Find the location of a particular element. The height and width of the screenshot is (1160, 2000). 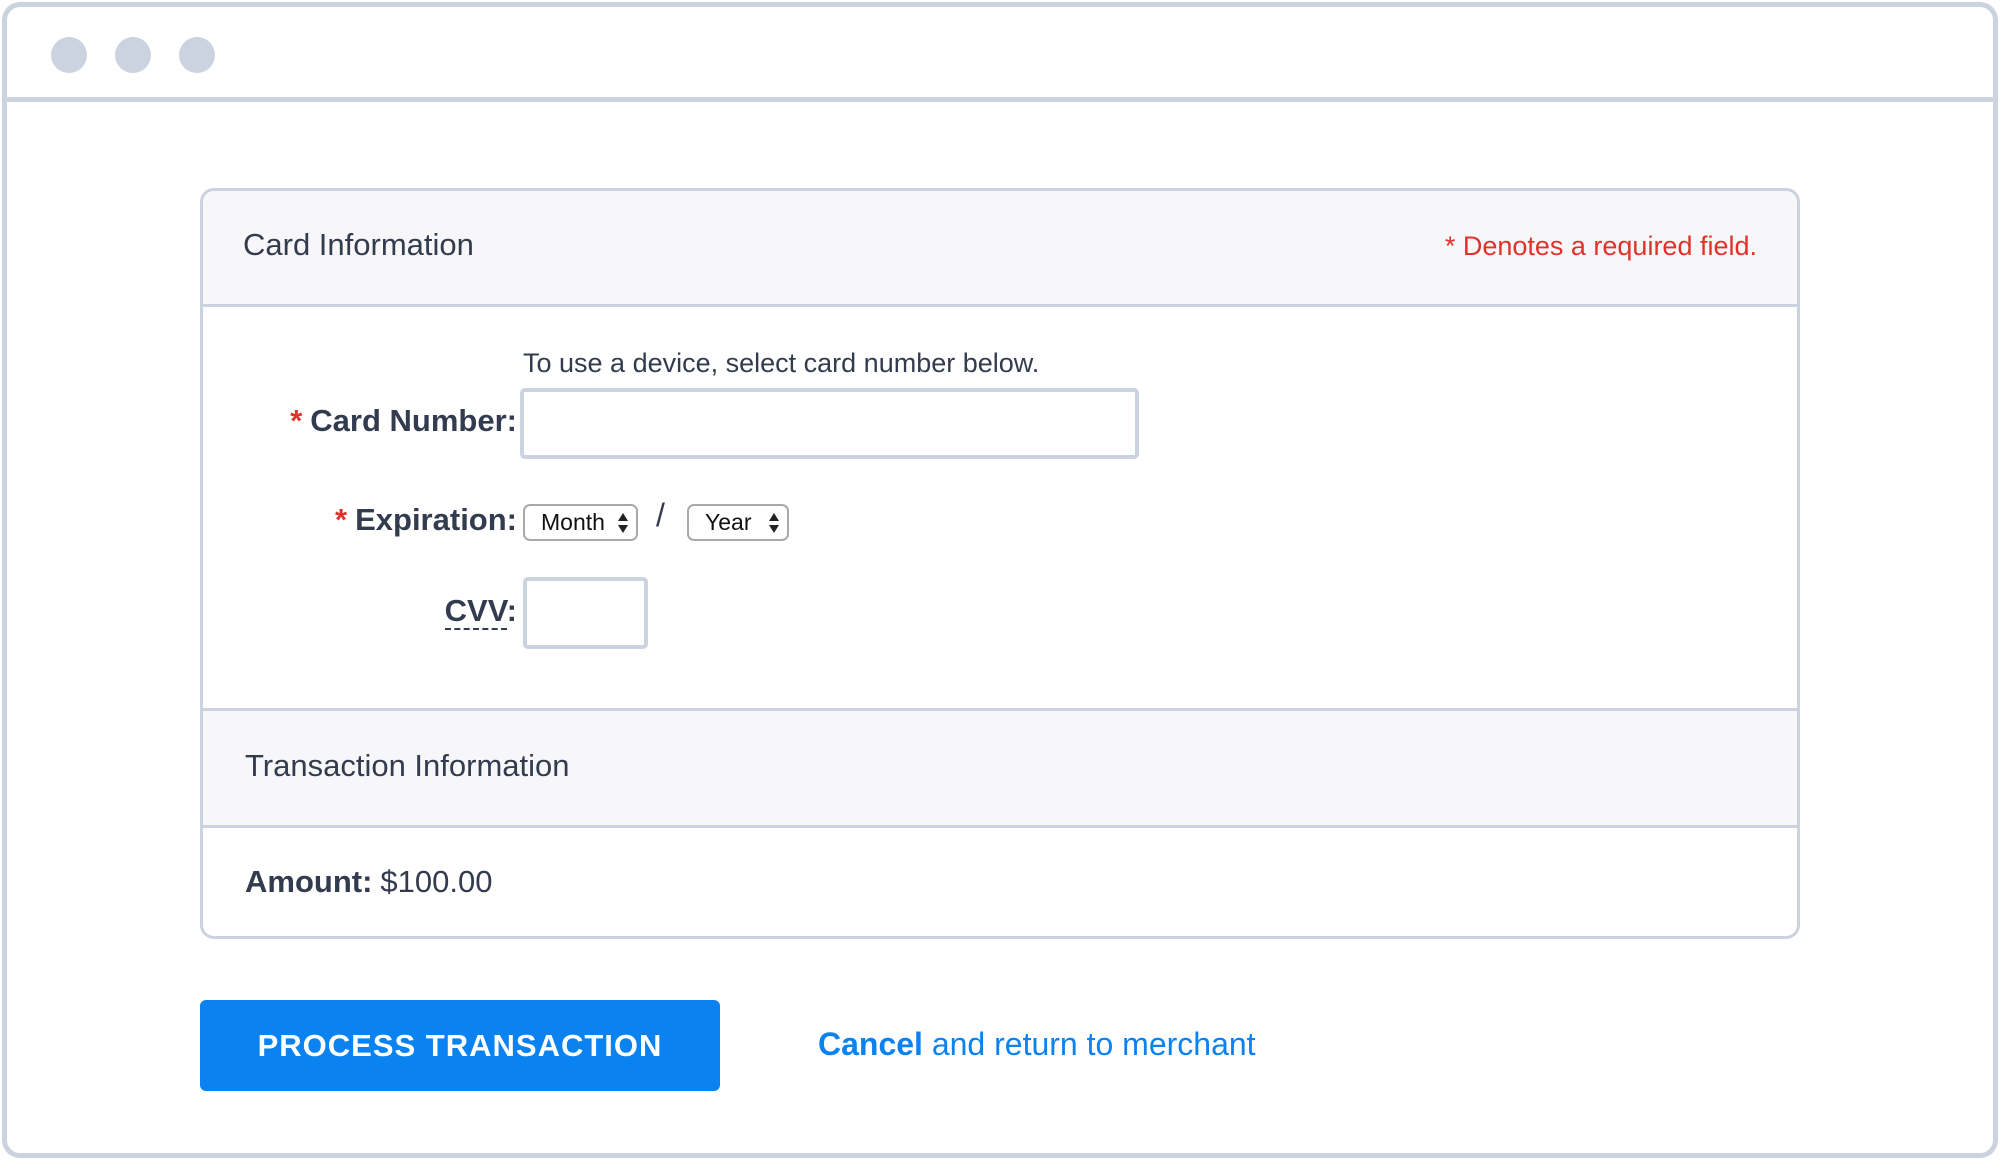

transaction-information-header: Transaction Information is located at coordinates (1000, 768).